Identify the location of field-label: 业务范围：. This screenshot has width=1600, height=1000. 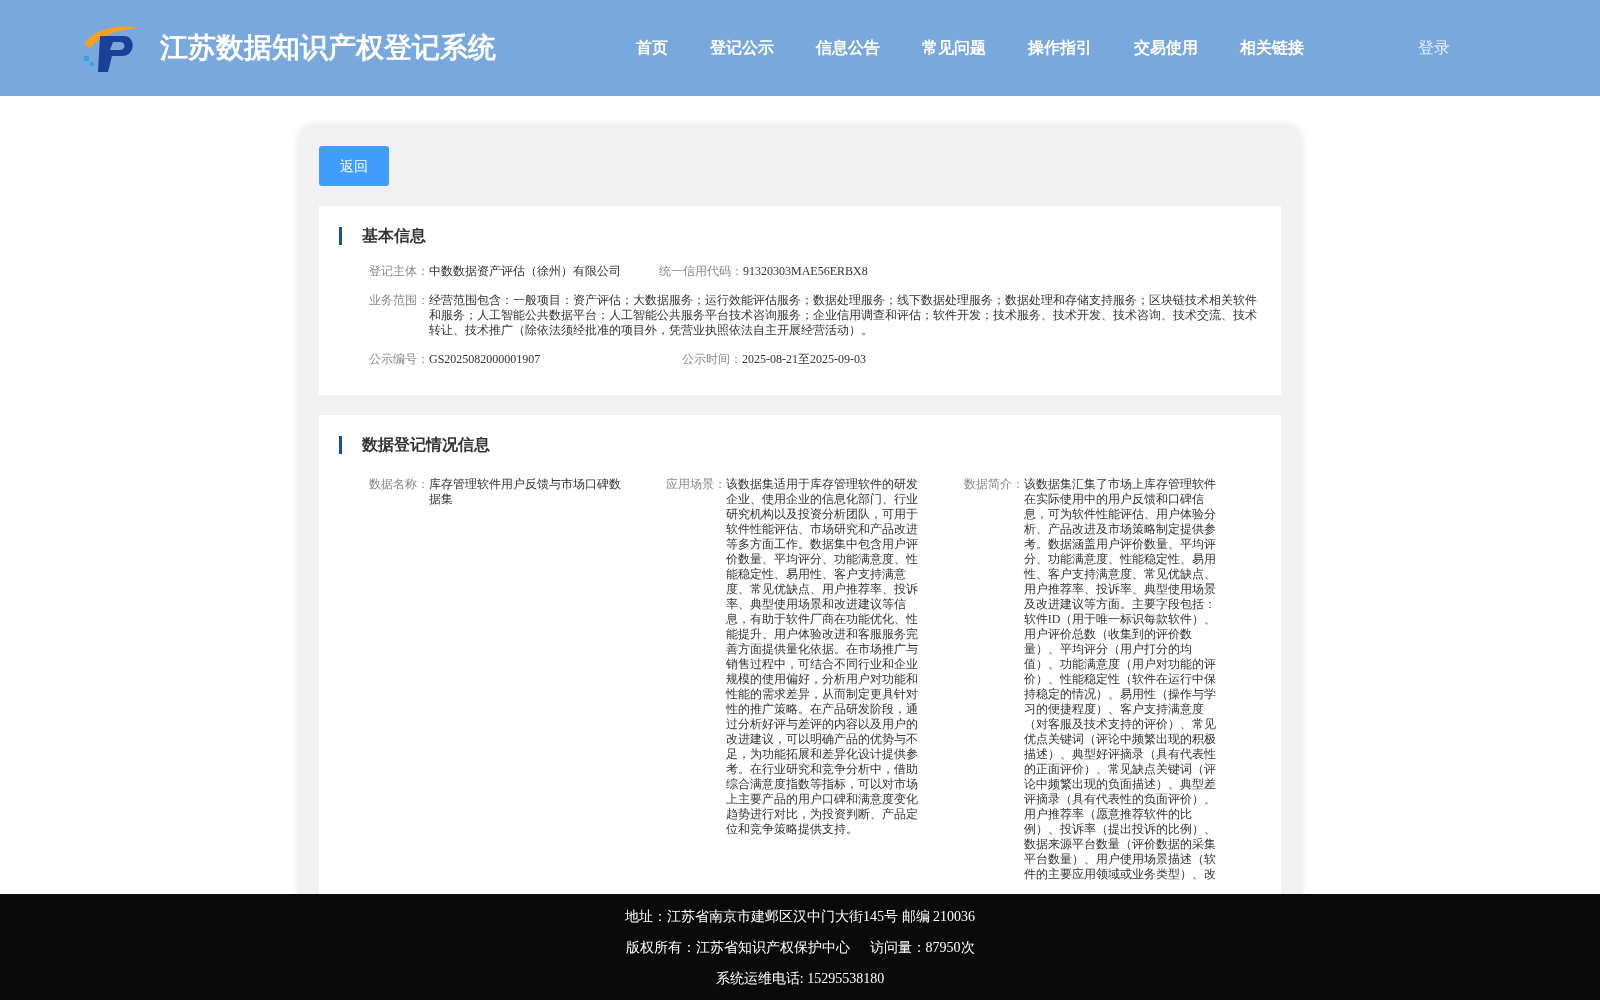
(399, 301).